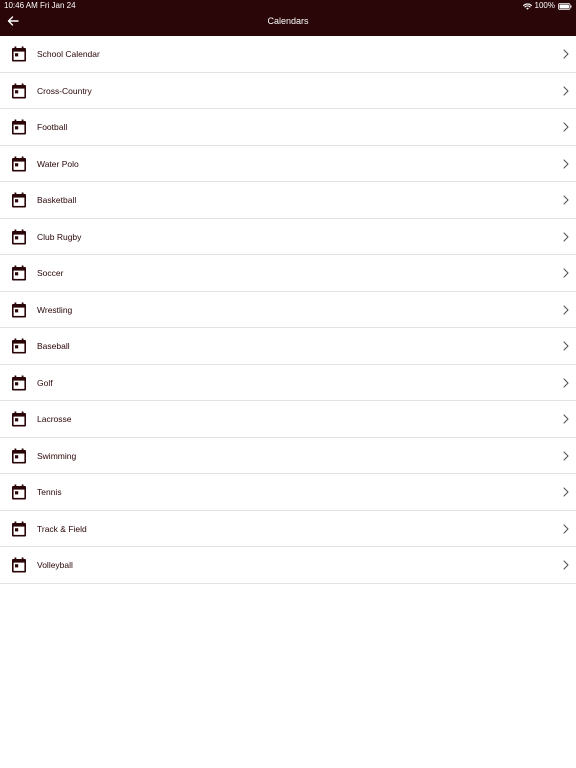  Describe the element at coordinates (288, 127) in the screenshot. I see `calendar-list-item: Football` at that location.